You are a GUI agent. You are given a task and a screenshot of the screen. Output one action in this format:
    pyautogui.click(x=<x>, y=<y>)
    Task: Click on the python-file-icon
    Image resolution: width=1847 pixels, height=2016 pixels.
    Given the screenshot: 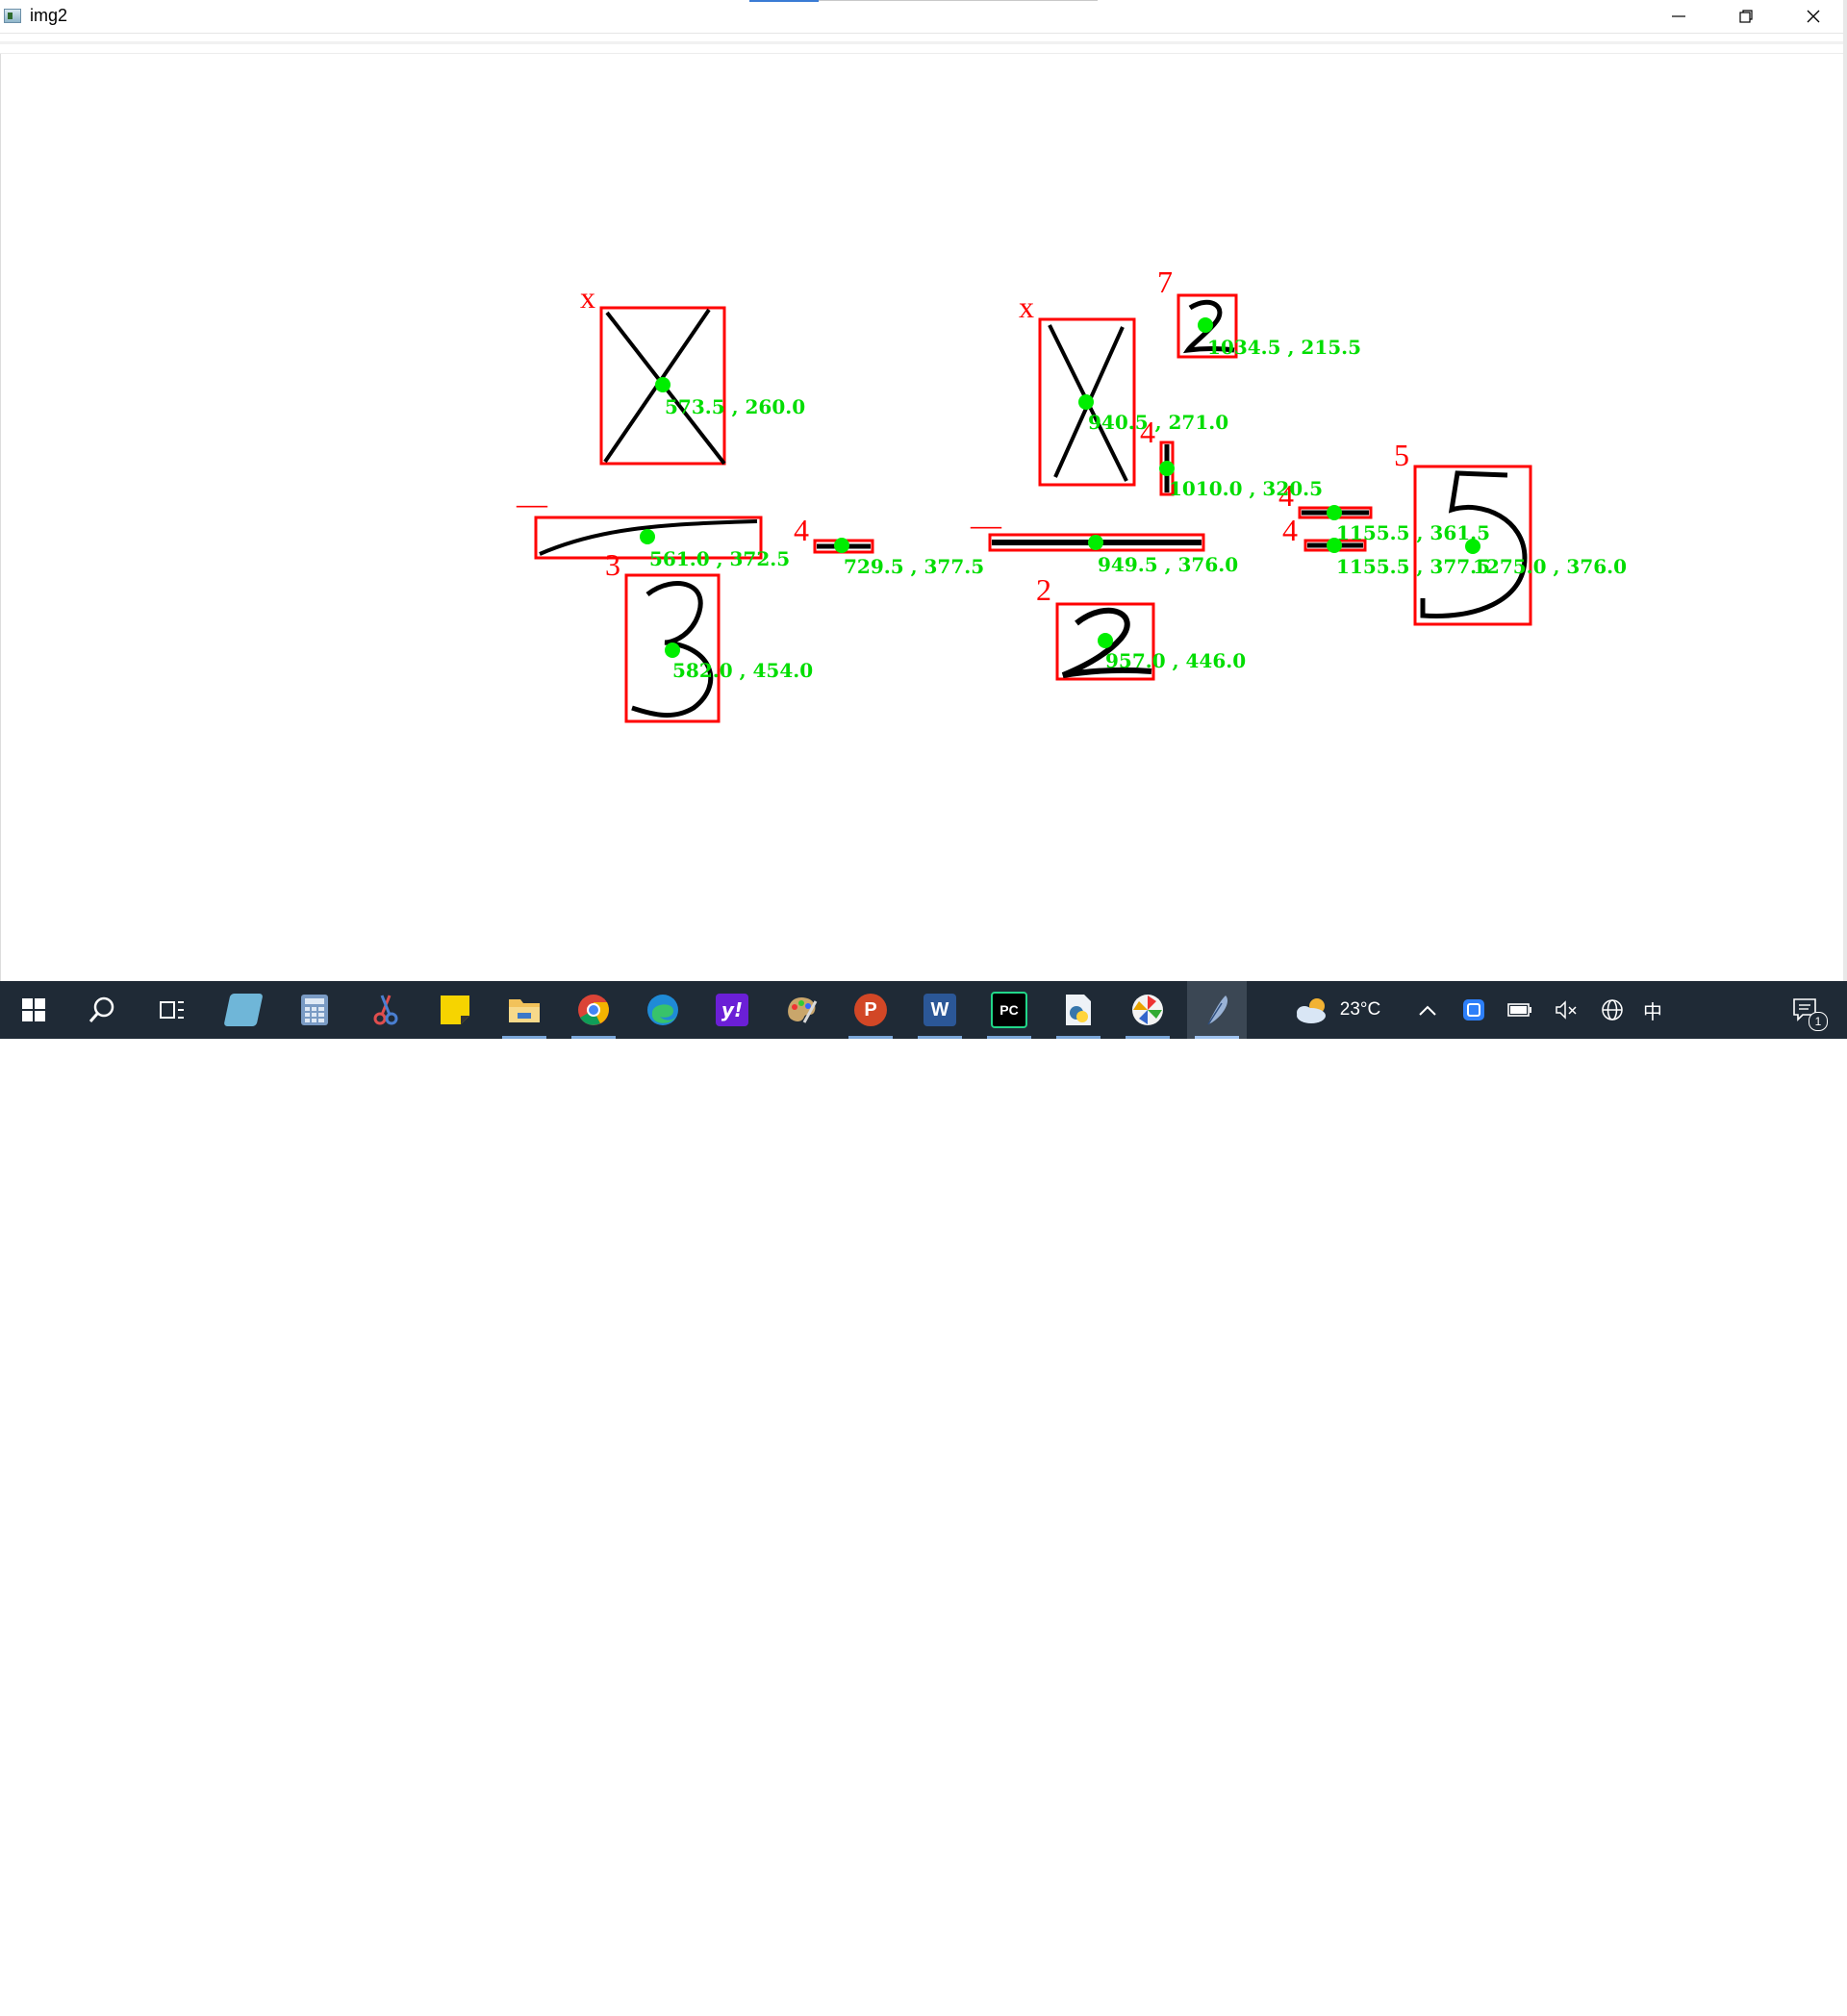 What is the action you would take?
    pyautogui.click(x=1079, y=1010)
    